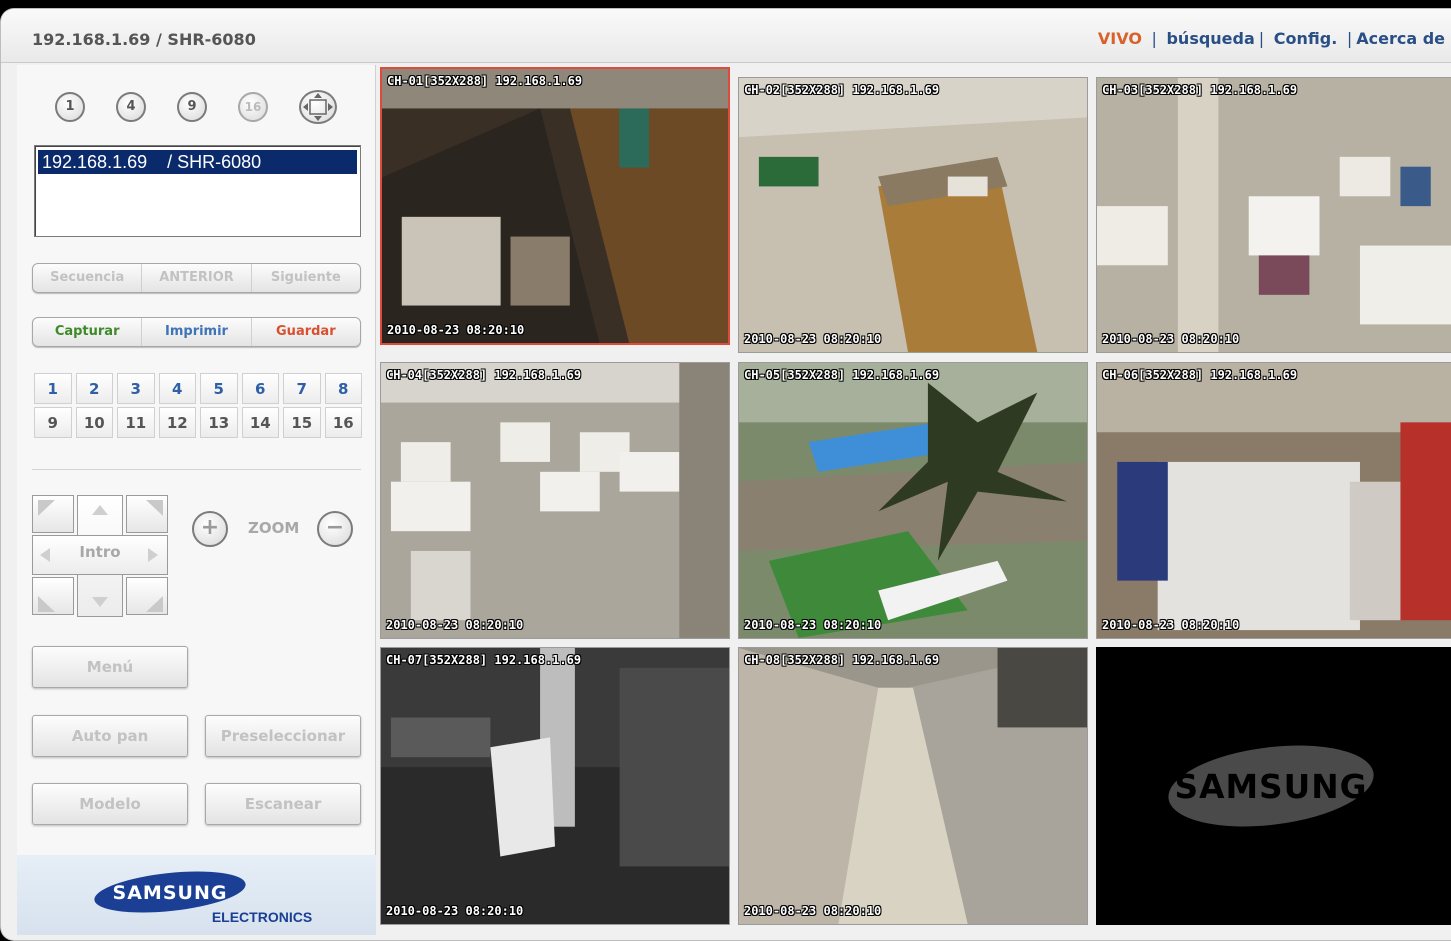 Image resolution: width=1451 pixels, height=941 pixels. Describe the element at coordinates (219, 422) in the screenshot. I see `channel-button-13: 13` at that location.